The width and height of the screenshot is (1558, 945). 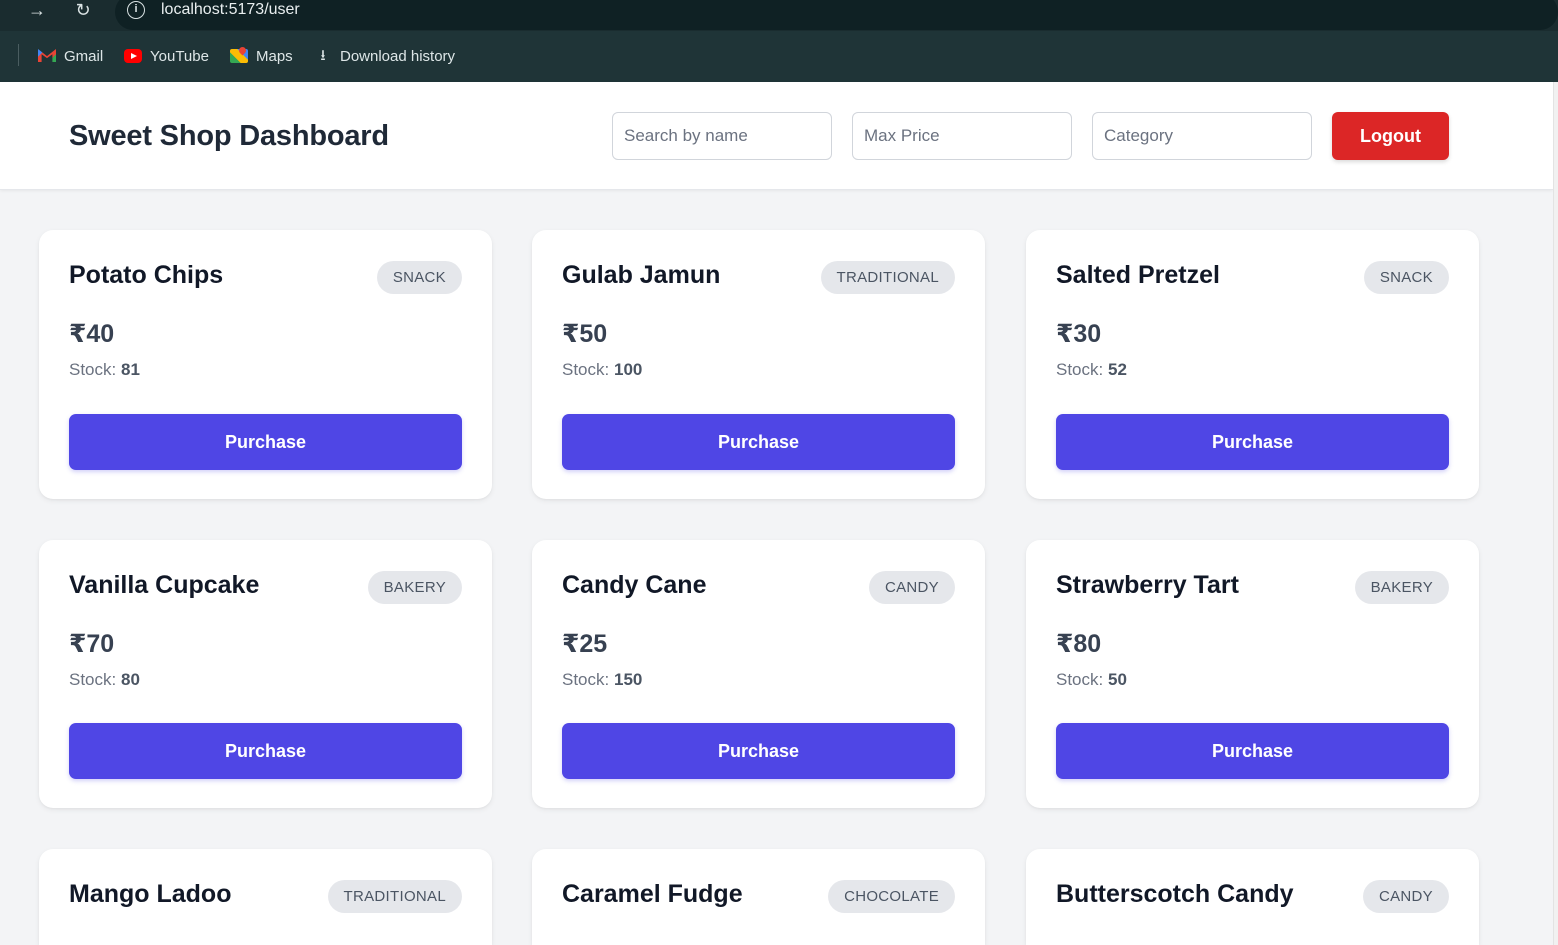 I want to click on browser-toolbar: → ↻ i localhost:5173/user, so click(x=779, y=15).